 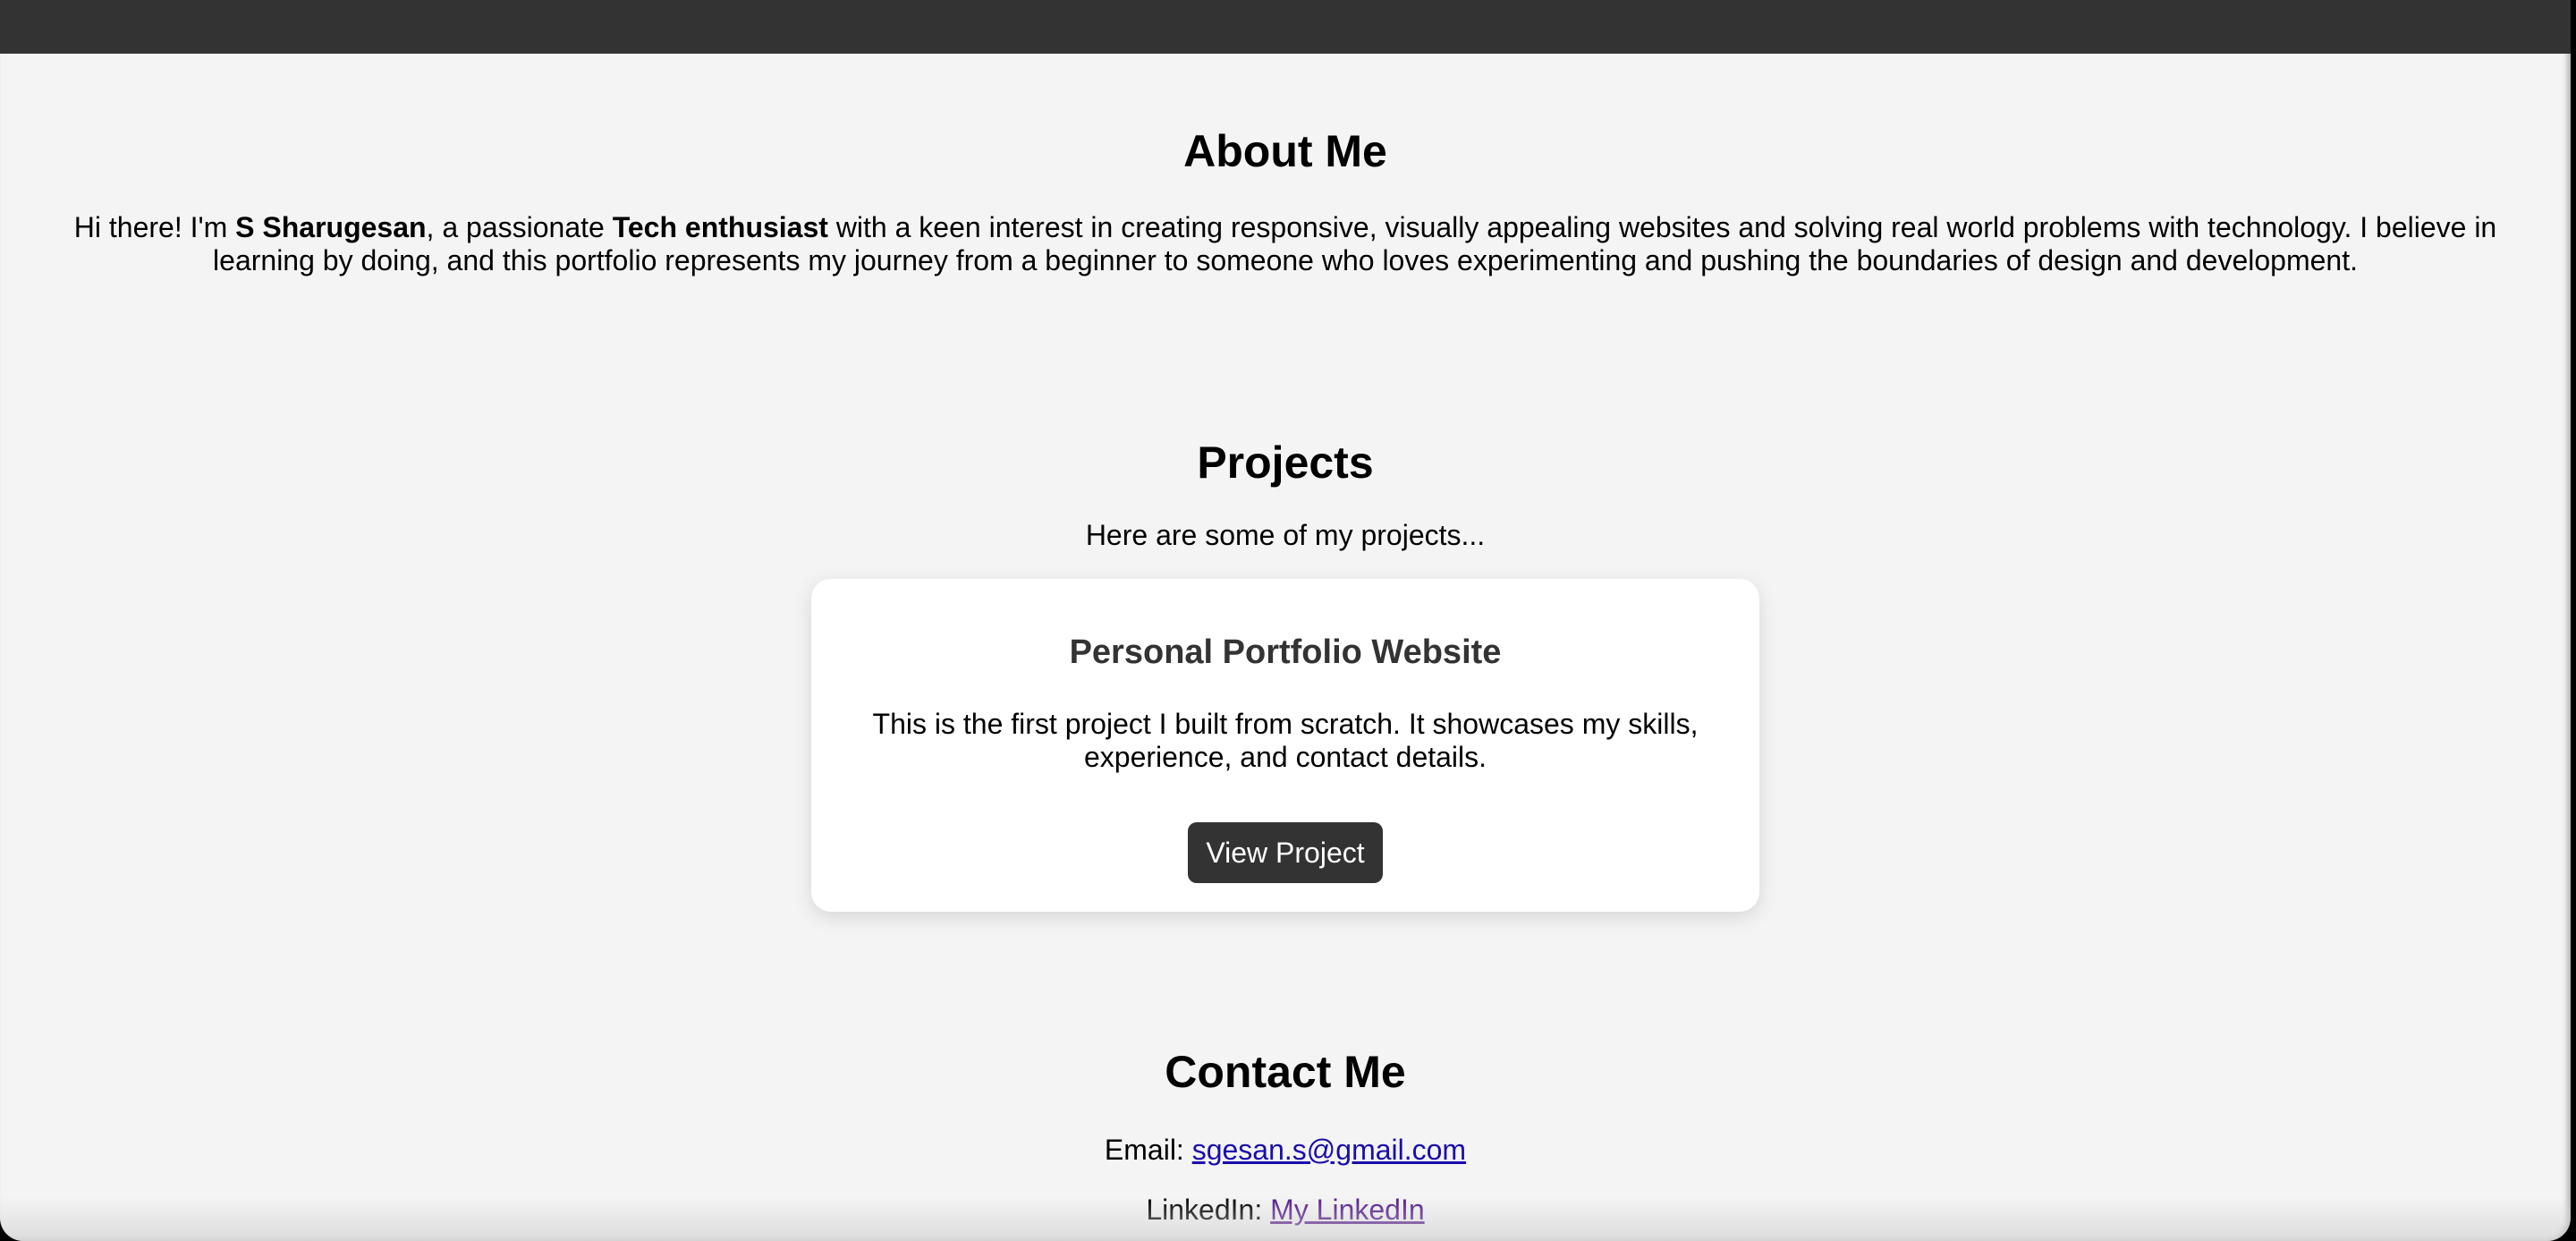 What do you see at coordinates (720, 227) in the screenshot?
I see `about-role: Tech enthusiast` at bounding box center [720, 227].